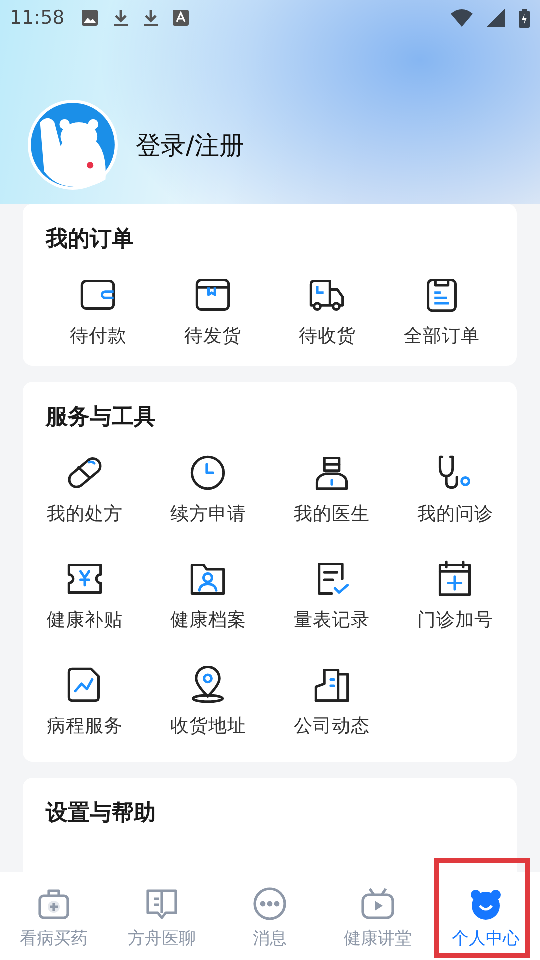 Image resolution: width=540 pixels, height=960 pixels. I want to click on service-label: 病程服务, so click(84, 726).